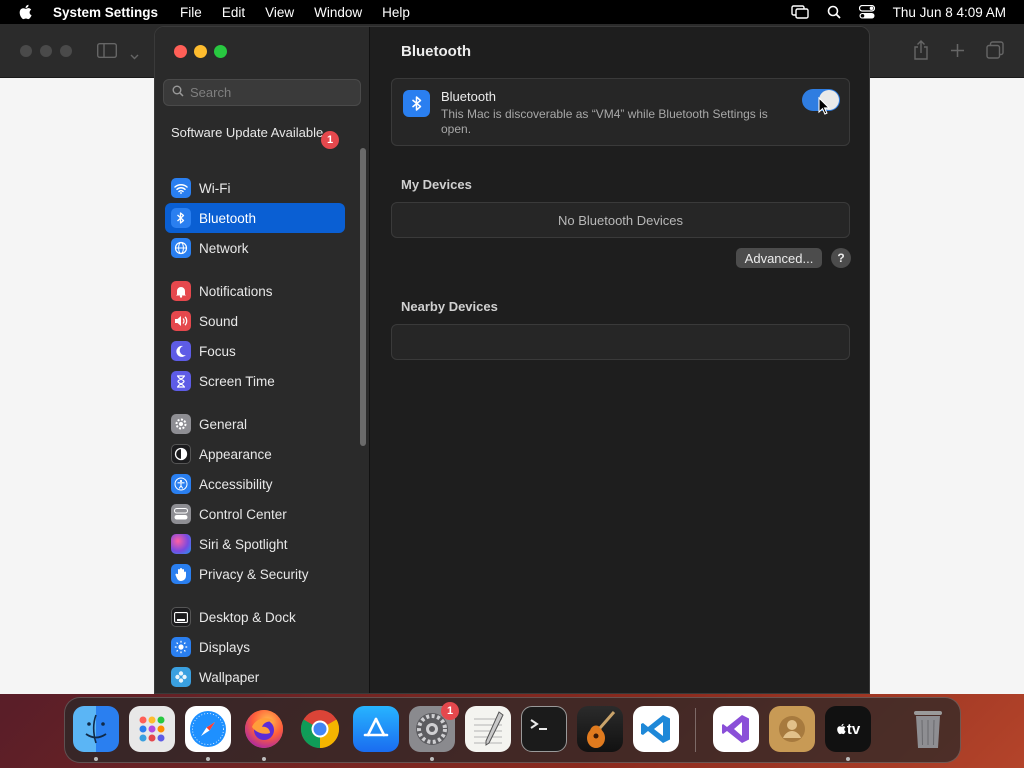 The image size is (1024, 768). Describe the element at coordinates (236, 484) in the screenshot. I see `sidebar-item-label: Accessibility` at that location.